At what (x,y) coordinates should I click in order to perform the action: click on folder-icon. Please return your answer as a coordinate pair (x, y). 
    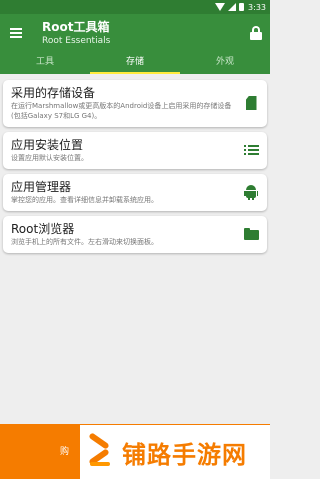
    Looking at the image, I should click on (251, 234).